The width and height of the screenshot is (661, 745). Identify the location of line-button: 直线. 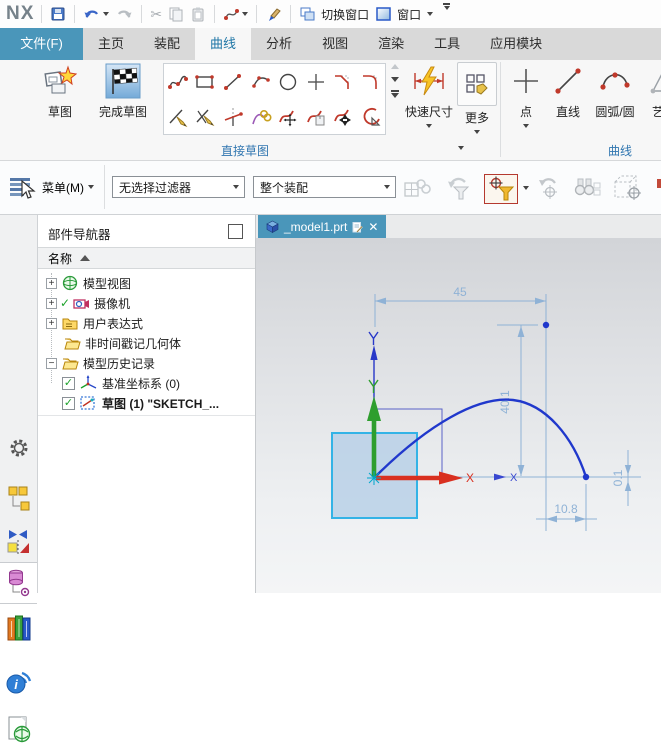
(568, 91).